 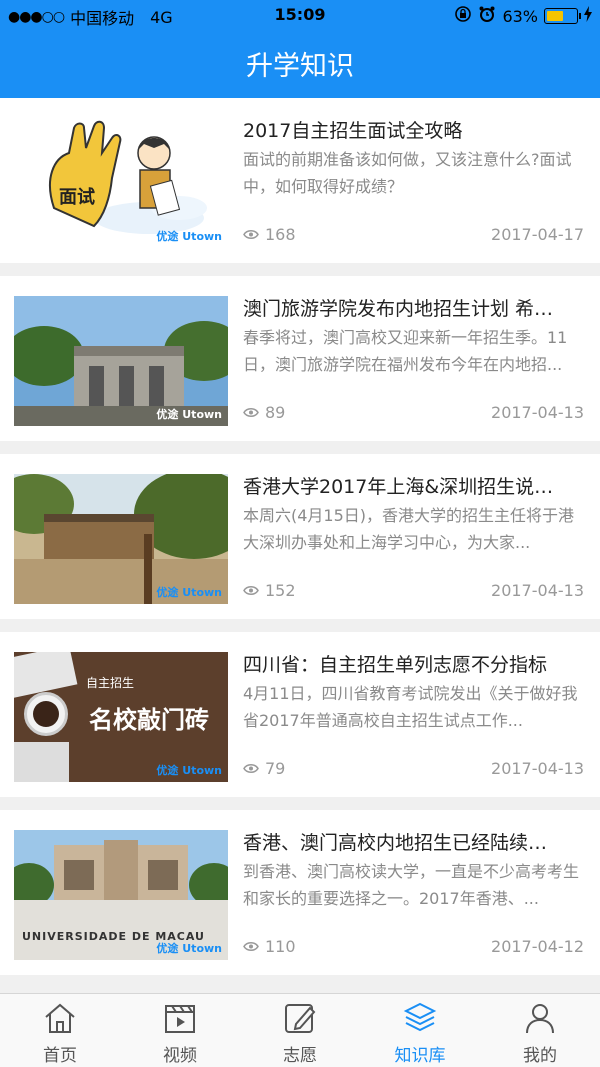 I want to click on edit-icon, so click(x=300, y=1018).